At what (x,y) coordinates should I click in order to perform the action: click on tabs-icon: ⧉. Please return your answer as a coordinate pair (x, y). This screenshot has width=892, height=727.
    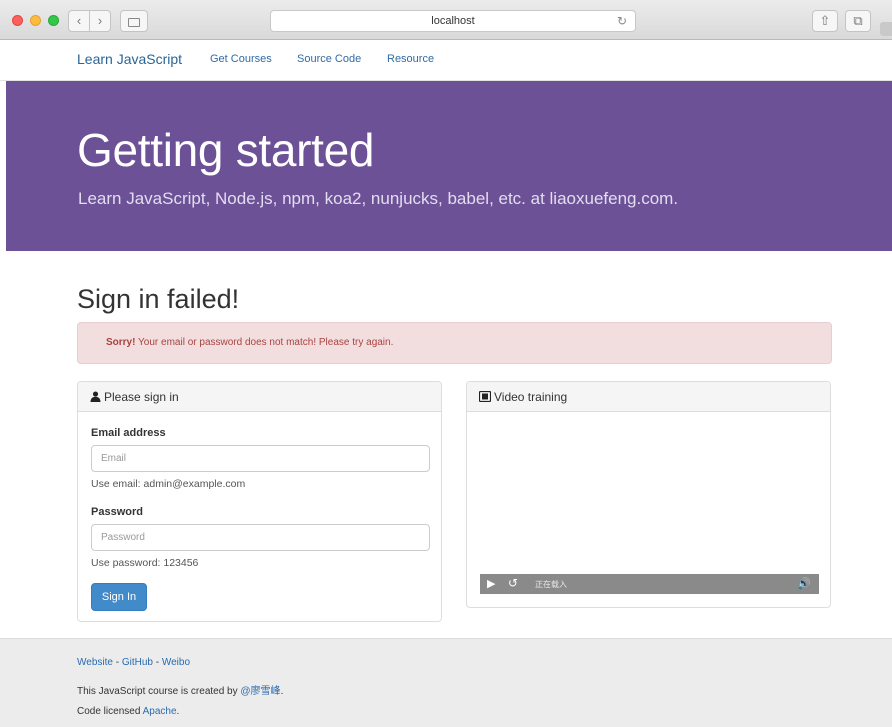
    Looking at the image, I should click on (858, 20).